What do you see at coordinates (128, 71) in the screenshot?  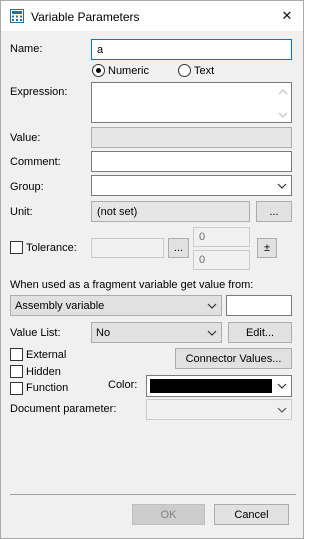 I see `numeric-radio-label: Numeric` at bounding box center [128, 71].